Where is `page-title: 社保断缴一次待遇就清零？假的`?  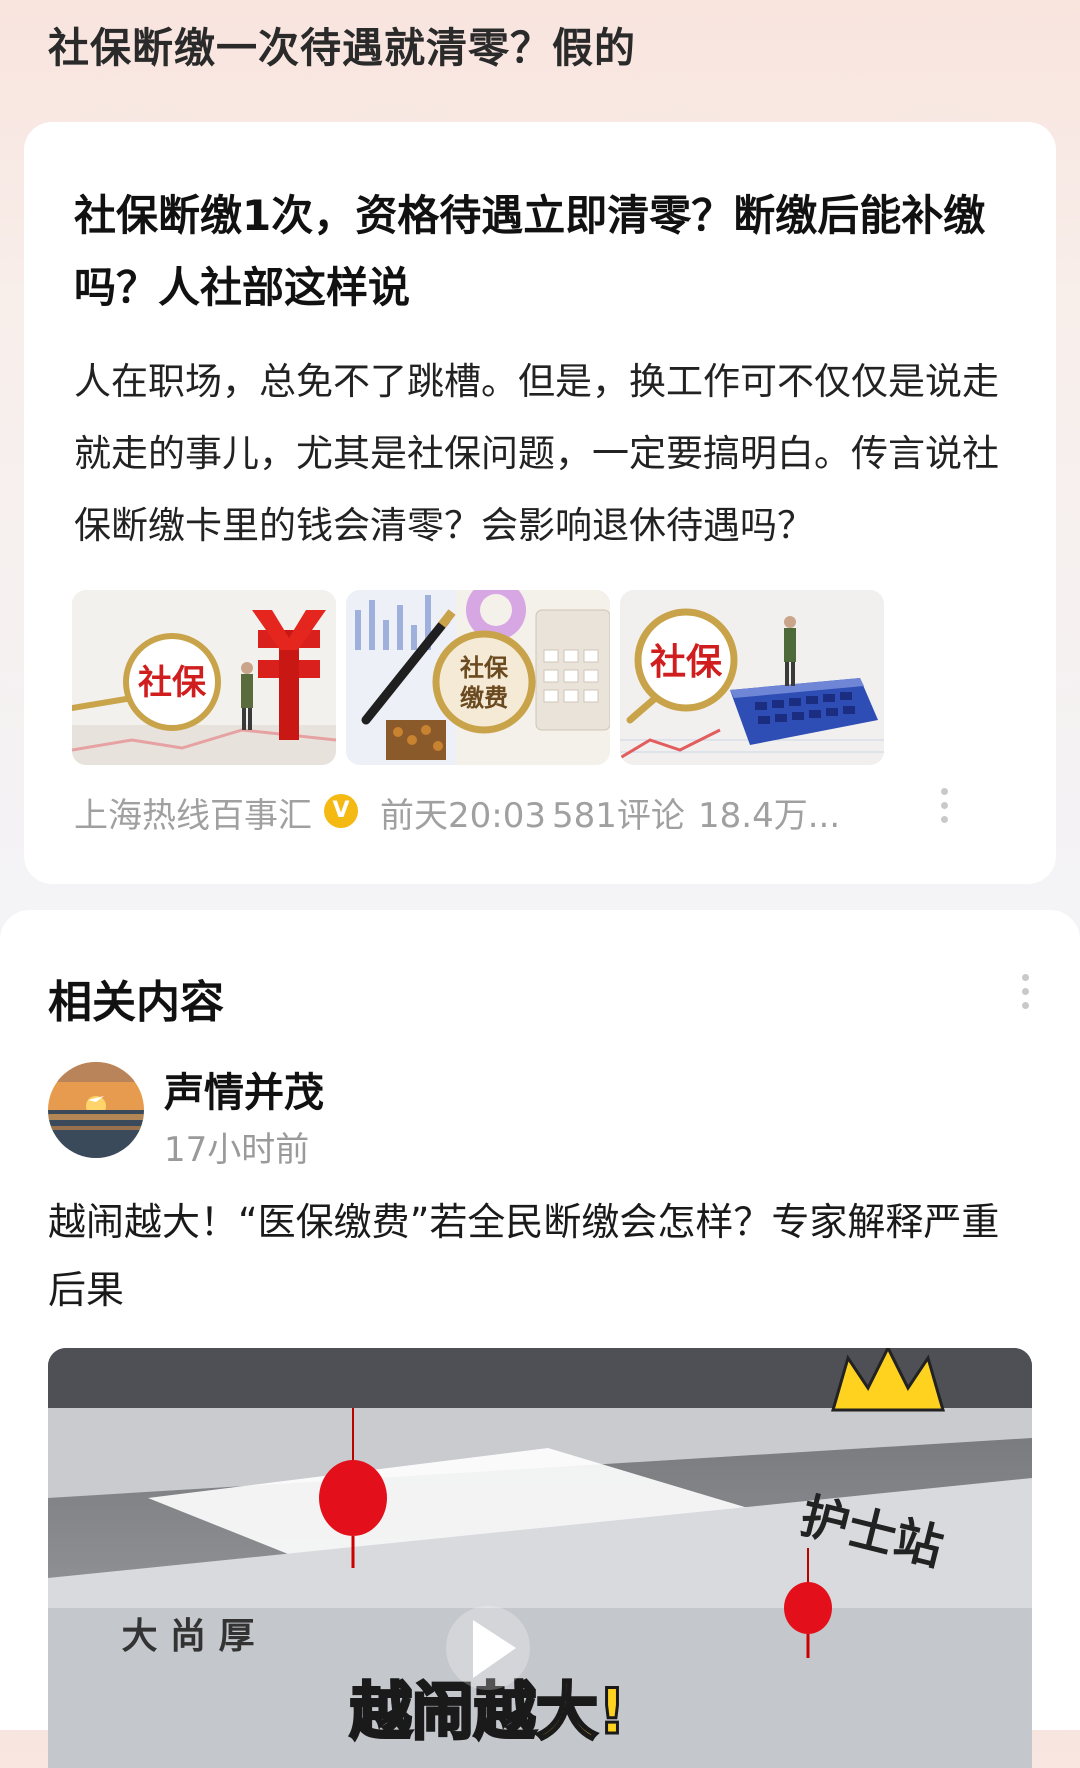 page-title: 社保断缴一次待遇就清零？假的 is located at coordinates (342, 48).